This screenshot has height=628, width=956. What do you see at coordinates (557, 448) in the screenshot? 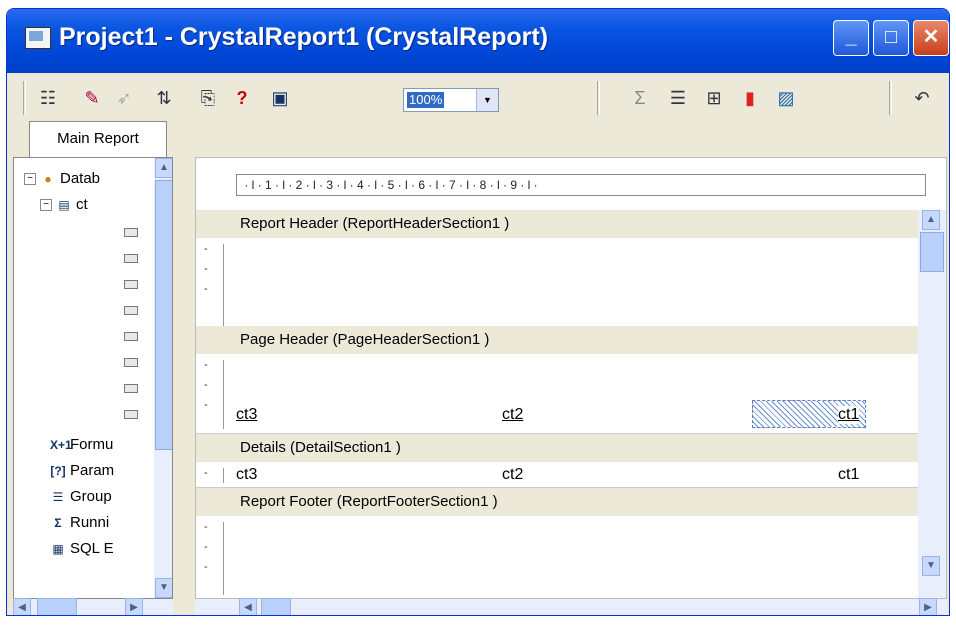
I see `band-details: Details (DetailSection1 )` at bounding box center [557, 448].